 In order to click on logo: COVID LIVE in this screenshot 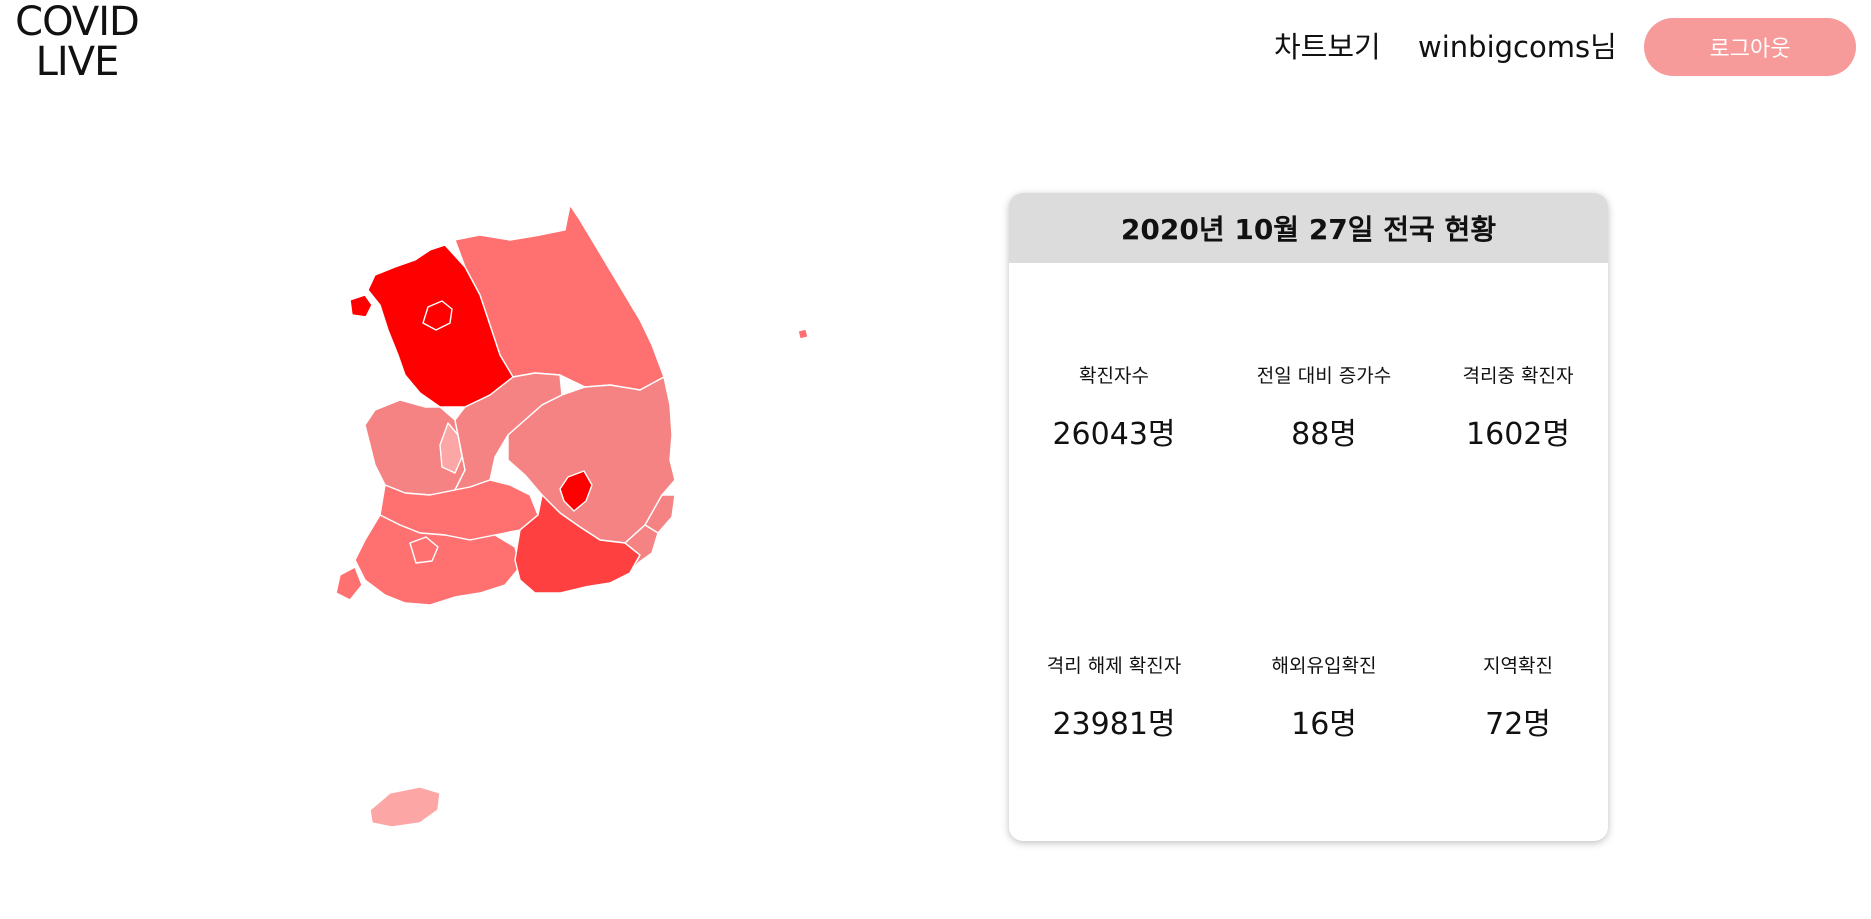, I will do `click(77, 42)`.